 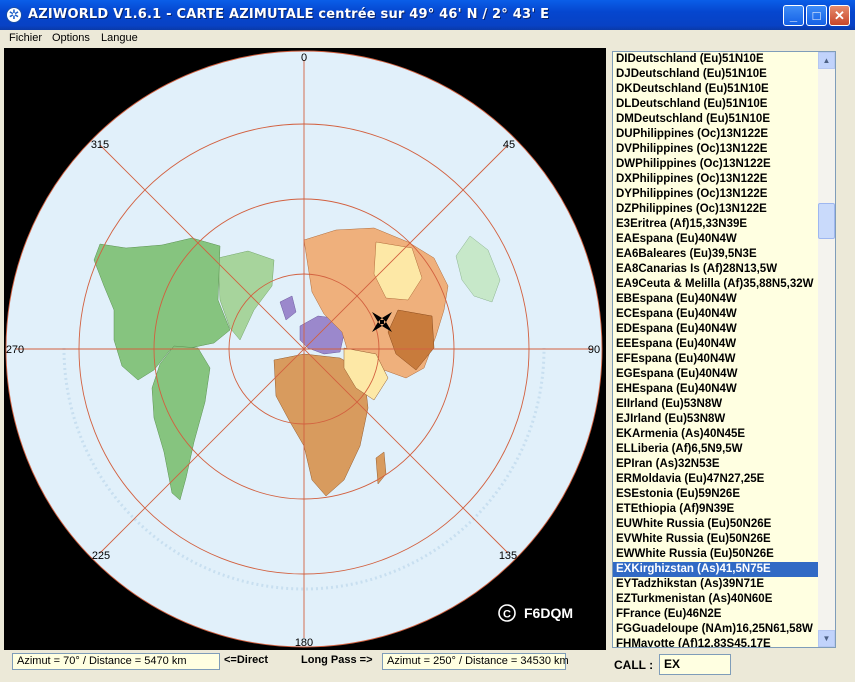 I want to click on long-pass-field: Azimut = 250° / Distance = 34530 km, so click(x=475, y=661).